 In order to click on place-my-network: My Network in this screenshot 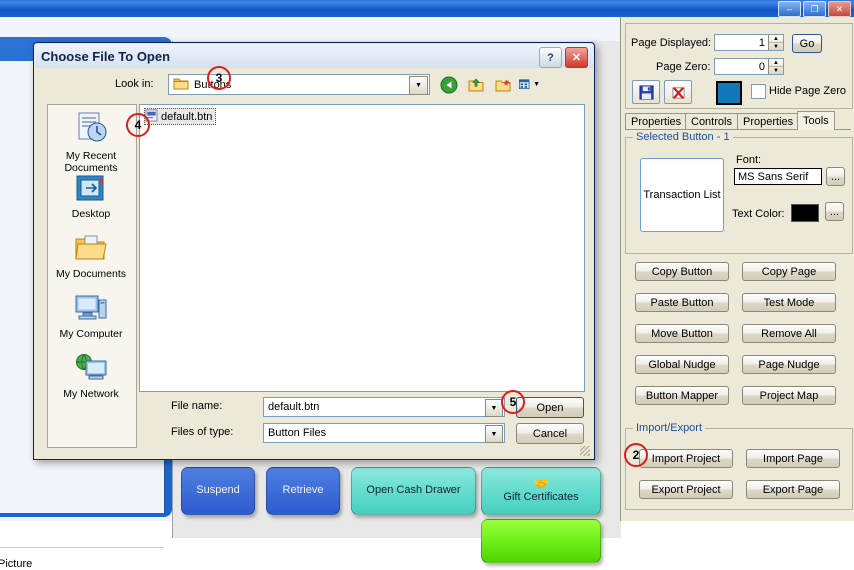, I will do `click(91, 376)`.